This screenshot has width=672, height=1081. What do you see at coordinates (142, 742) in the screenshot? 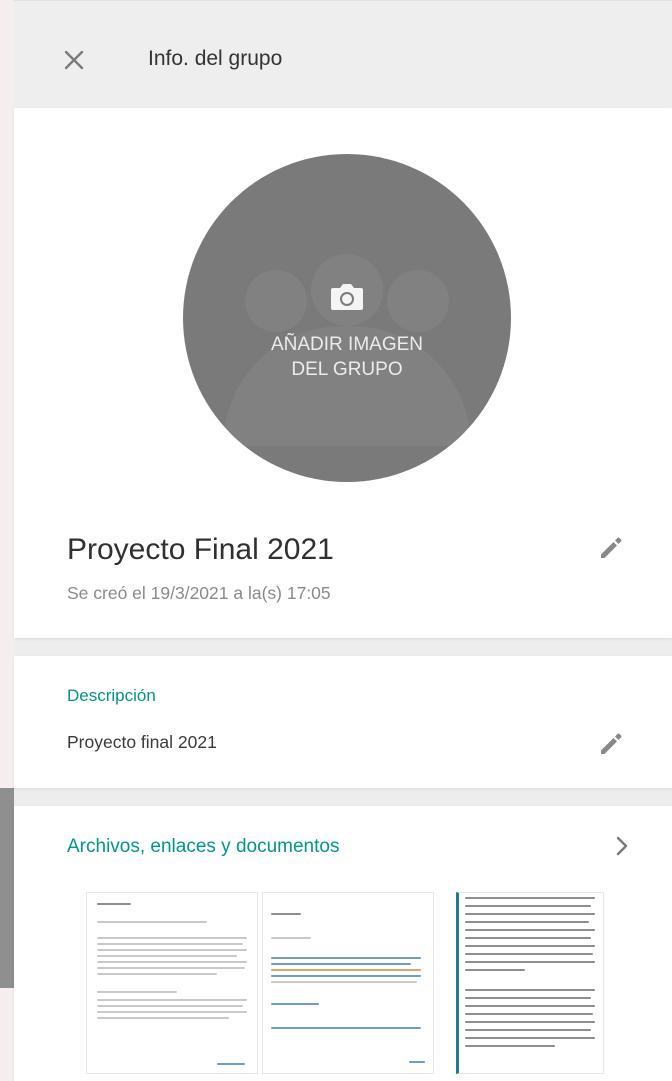
I see `description-text: Proyecto final 2021` at bounding box center [142, 742].